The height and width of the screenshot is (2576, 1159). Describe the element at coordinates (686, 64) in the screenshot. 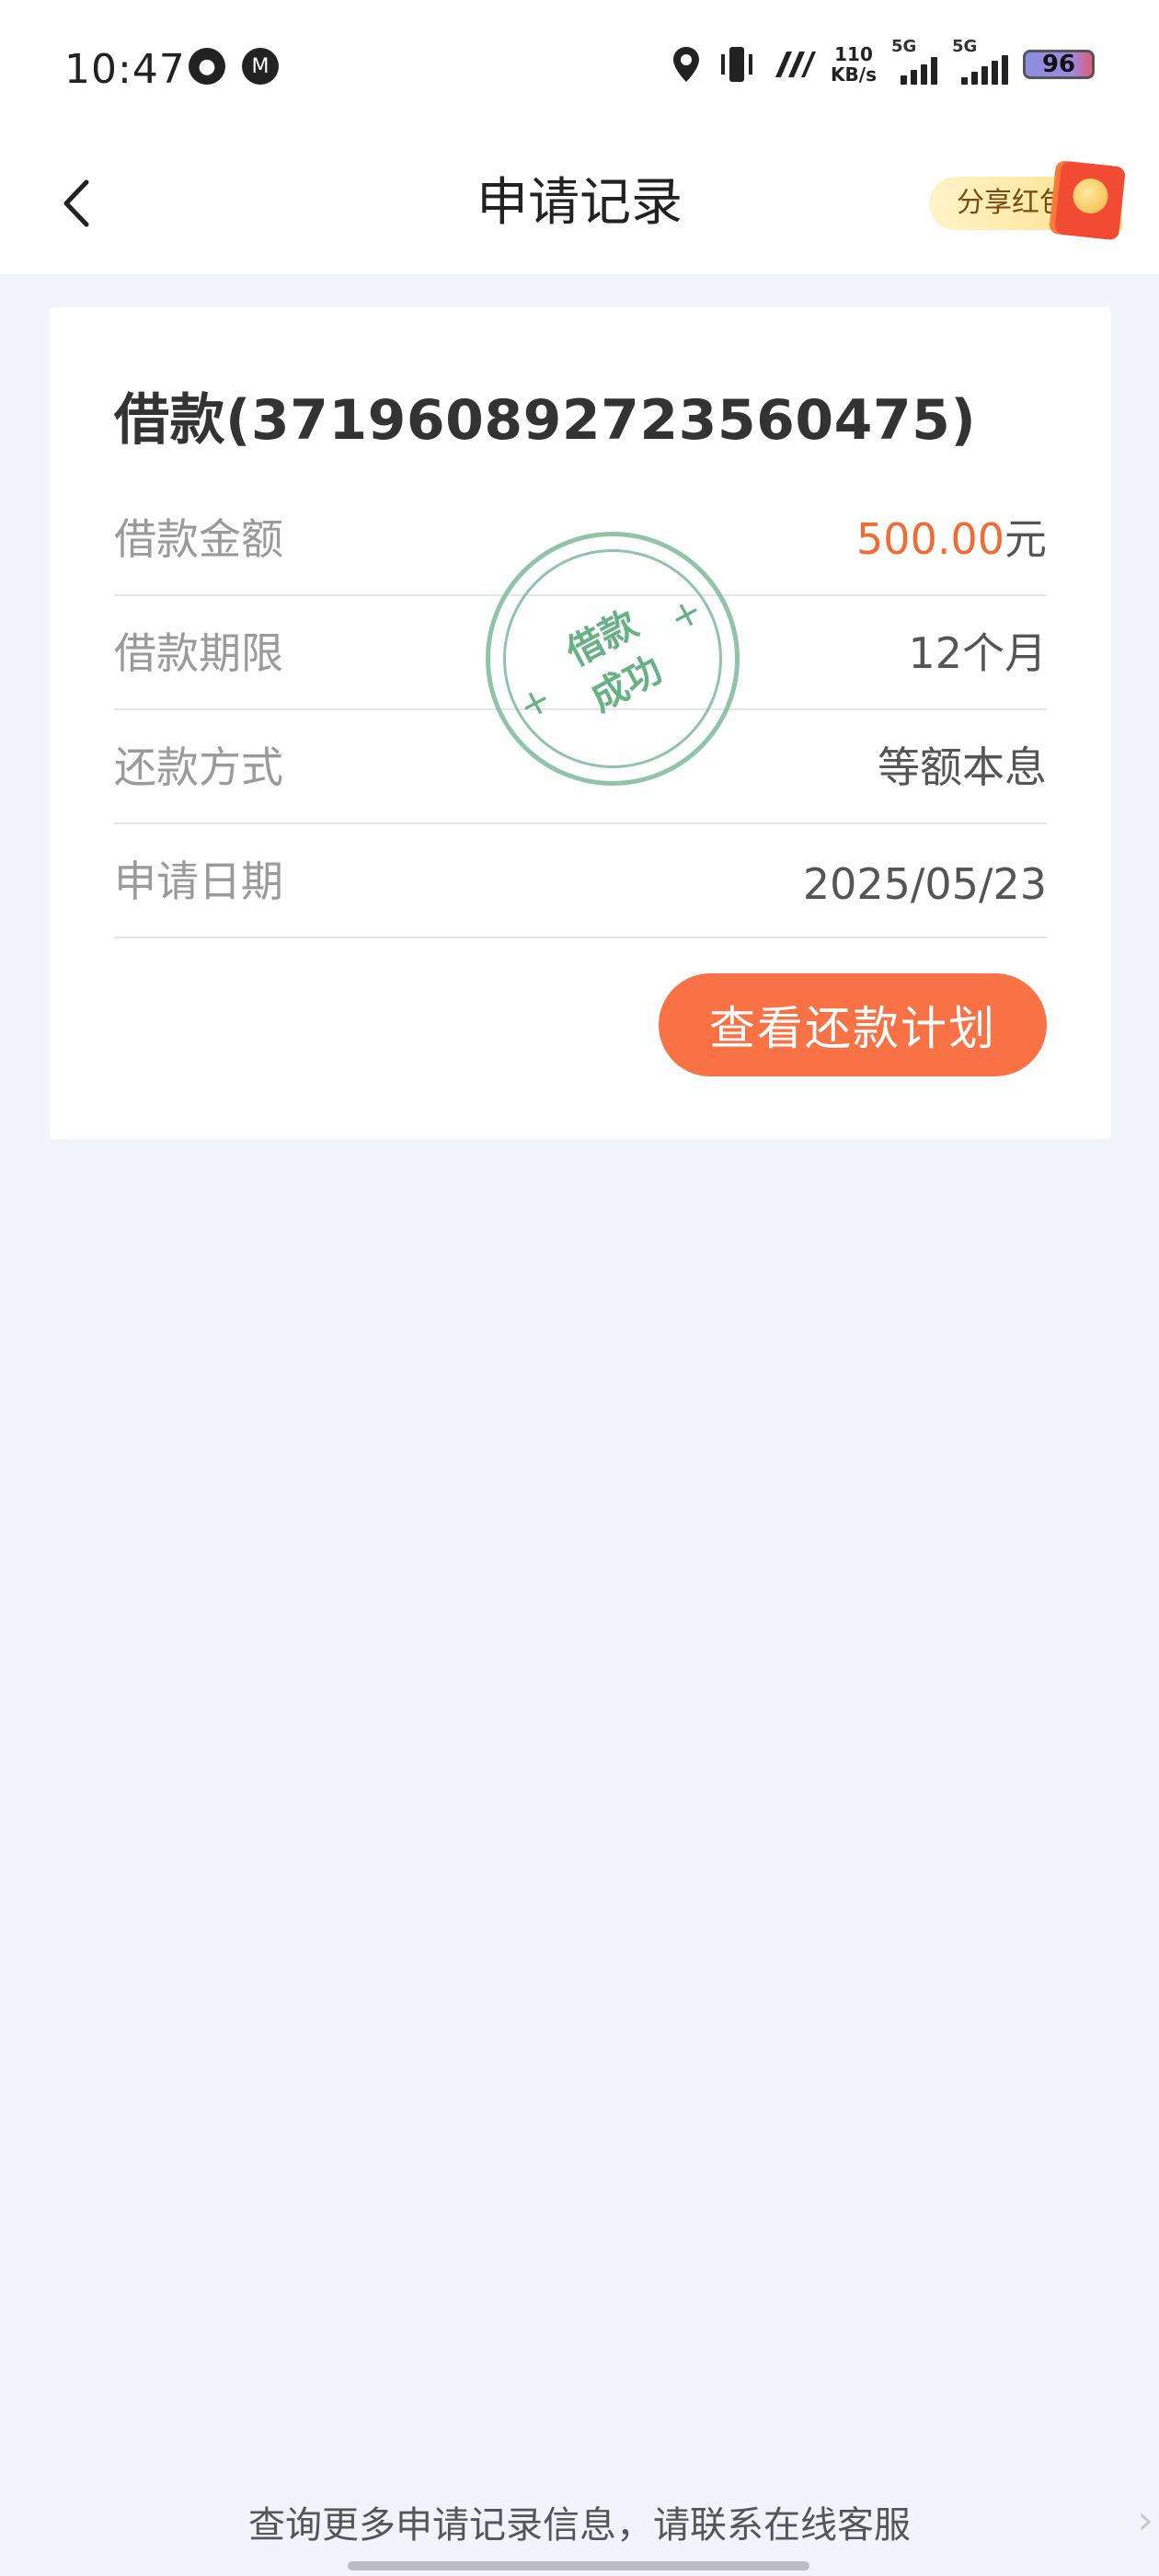

I see `location-icon` at that location.